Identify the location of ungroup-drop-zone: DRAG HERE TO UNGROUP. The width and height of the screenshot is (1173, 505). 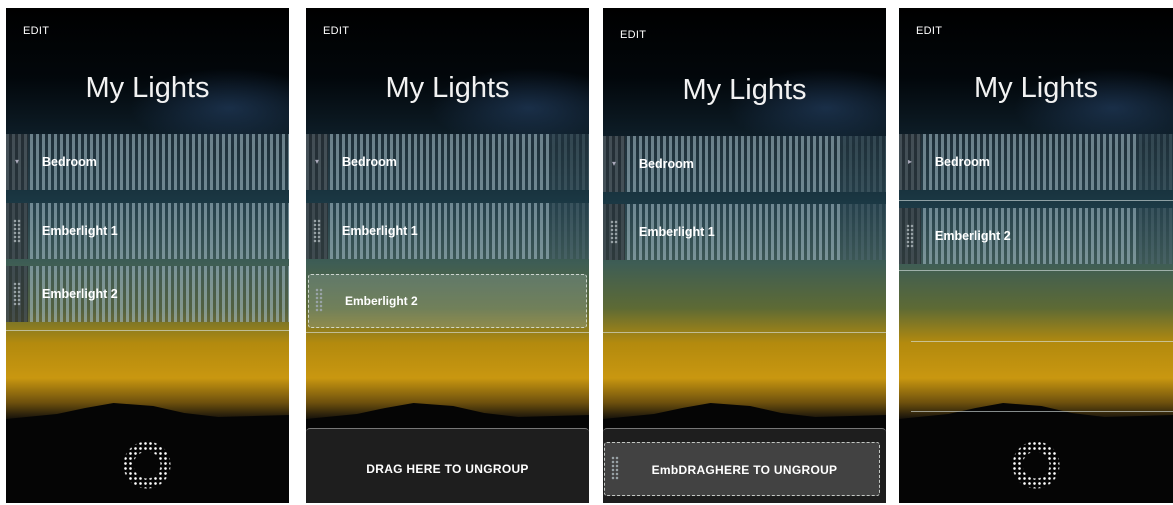
(447, 465).